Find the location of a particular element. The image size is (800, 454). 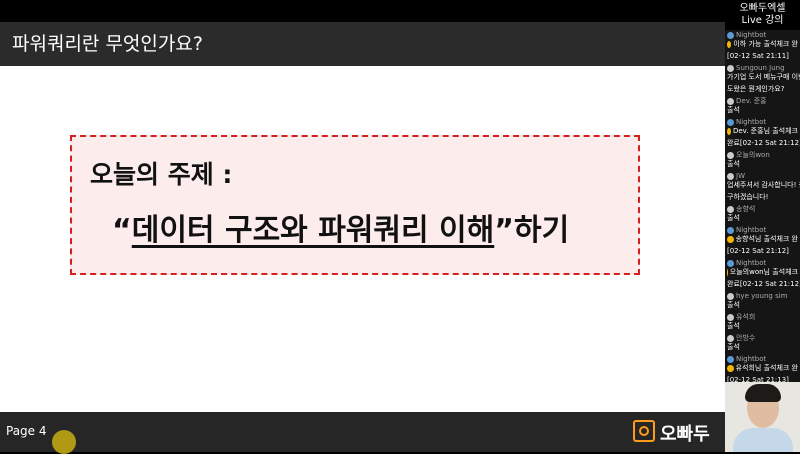

chat-message: hye young sim 출석 is located at coordinates (762, 301).